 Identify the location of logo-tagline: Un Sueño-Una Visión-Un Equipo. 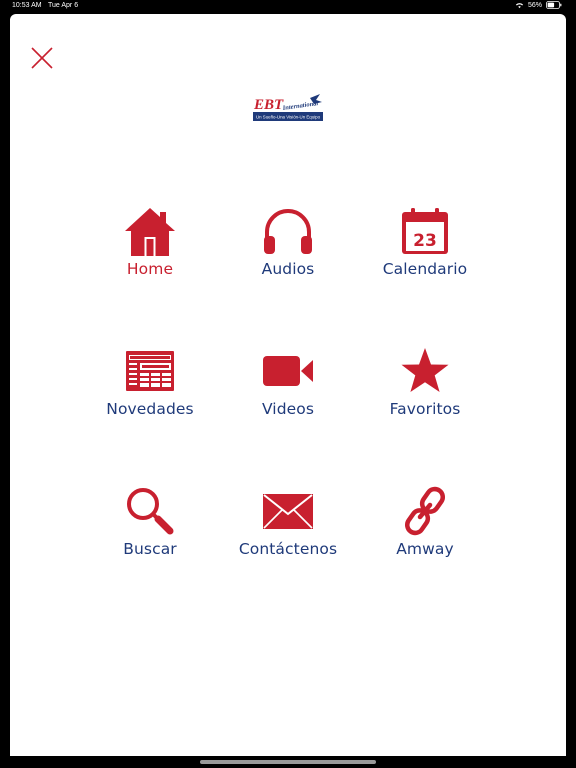
(288, 117).